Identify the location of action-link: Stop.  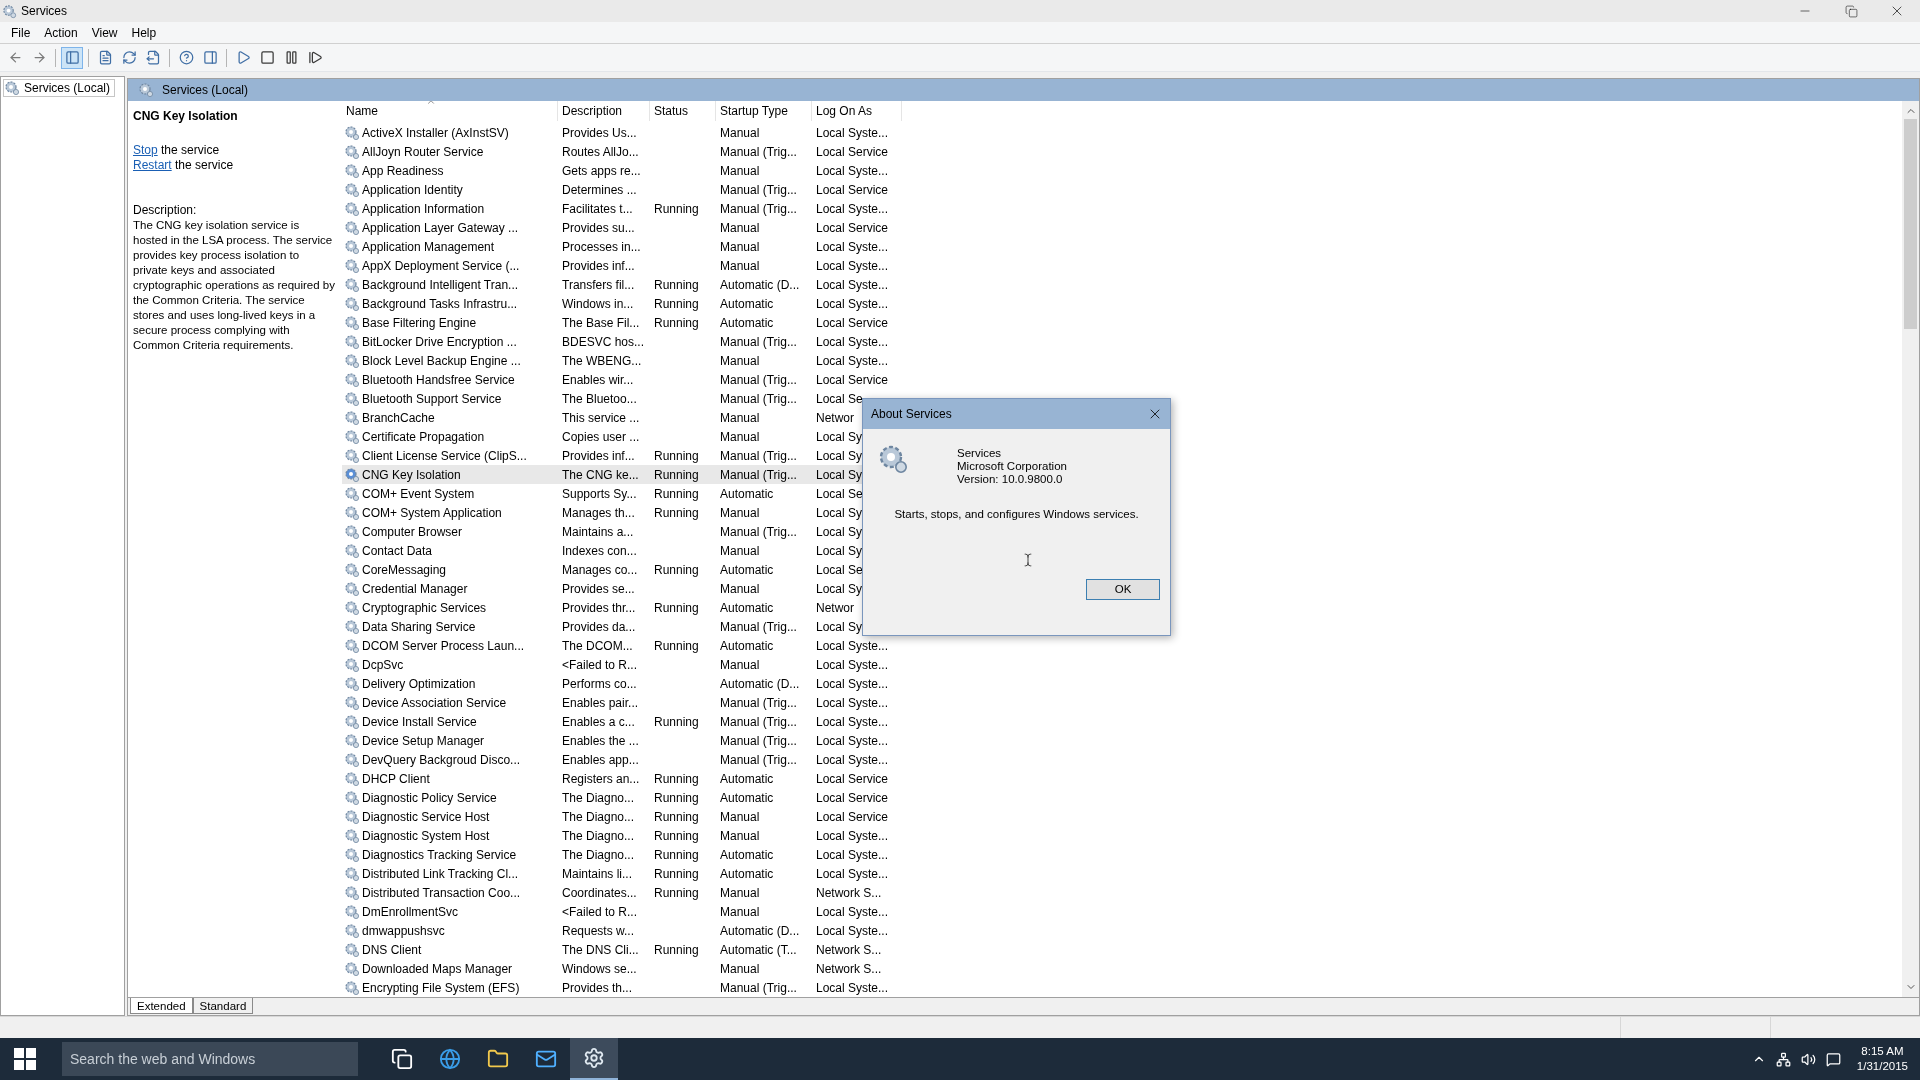
(145, 150).